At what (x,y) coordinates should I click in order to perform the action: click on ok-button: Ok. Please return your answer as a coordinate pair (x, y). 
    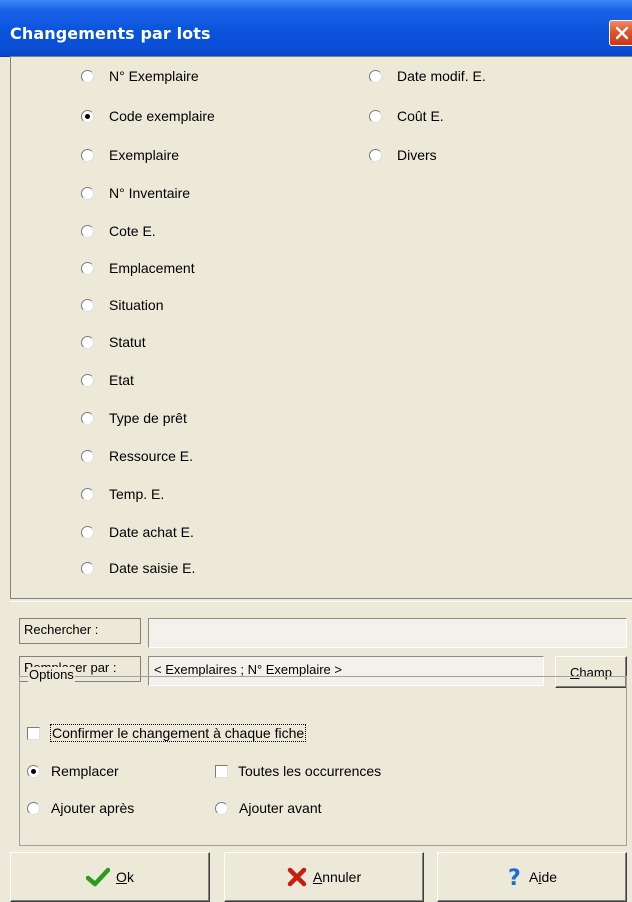
    Looking at the image, I should click on (110, 877).